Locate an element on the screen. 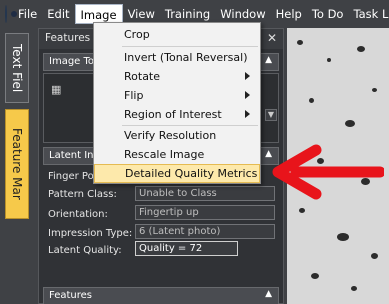  finger-position-label: Finger Pos is located at coordinates (73, 176).